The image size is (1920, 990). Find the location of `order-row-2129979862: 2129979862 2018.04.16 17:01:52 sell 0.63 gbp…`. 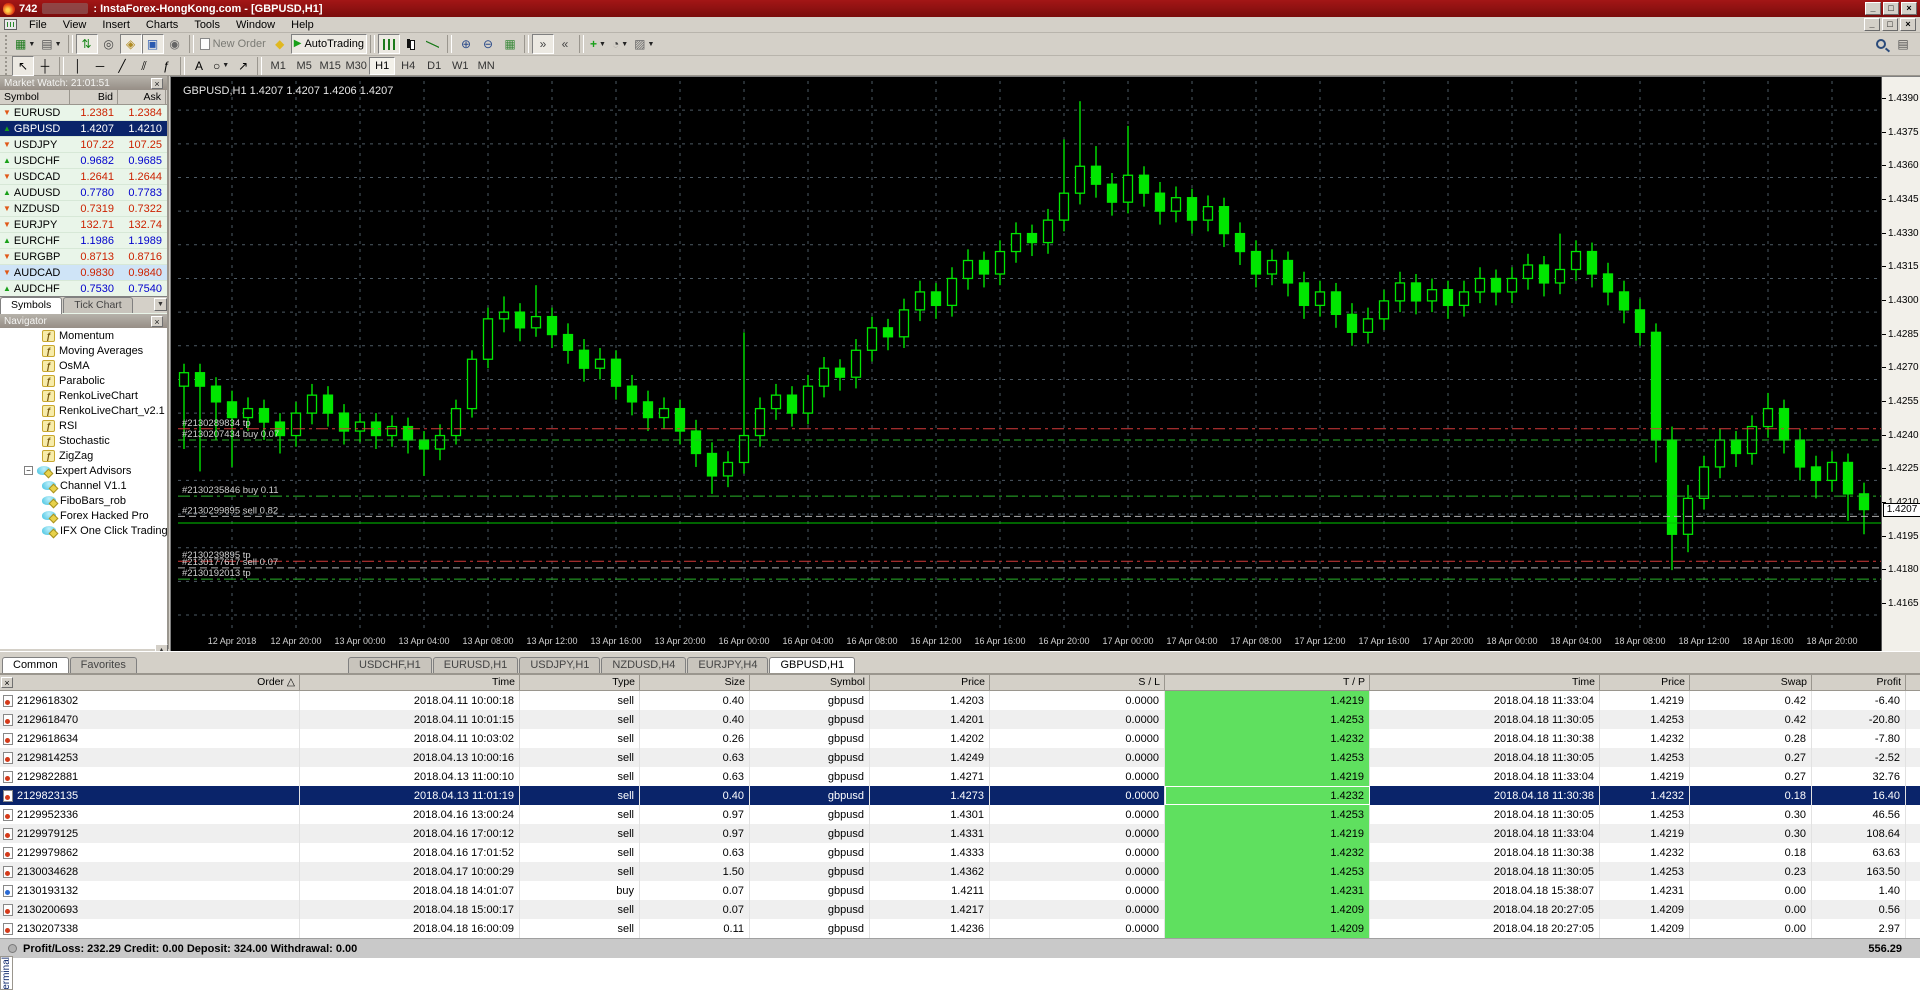

order-row-2129979862: 2129979862 2018.04.16 17:01:52 sell 0.63 gbp… is located at coordinates (960, 852).